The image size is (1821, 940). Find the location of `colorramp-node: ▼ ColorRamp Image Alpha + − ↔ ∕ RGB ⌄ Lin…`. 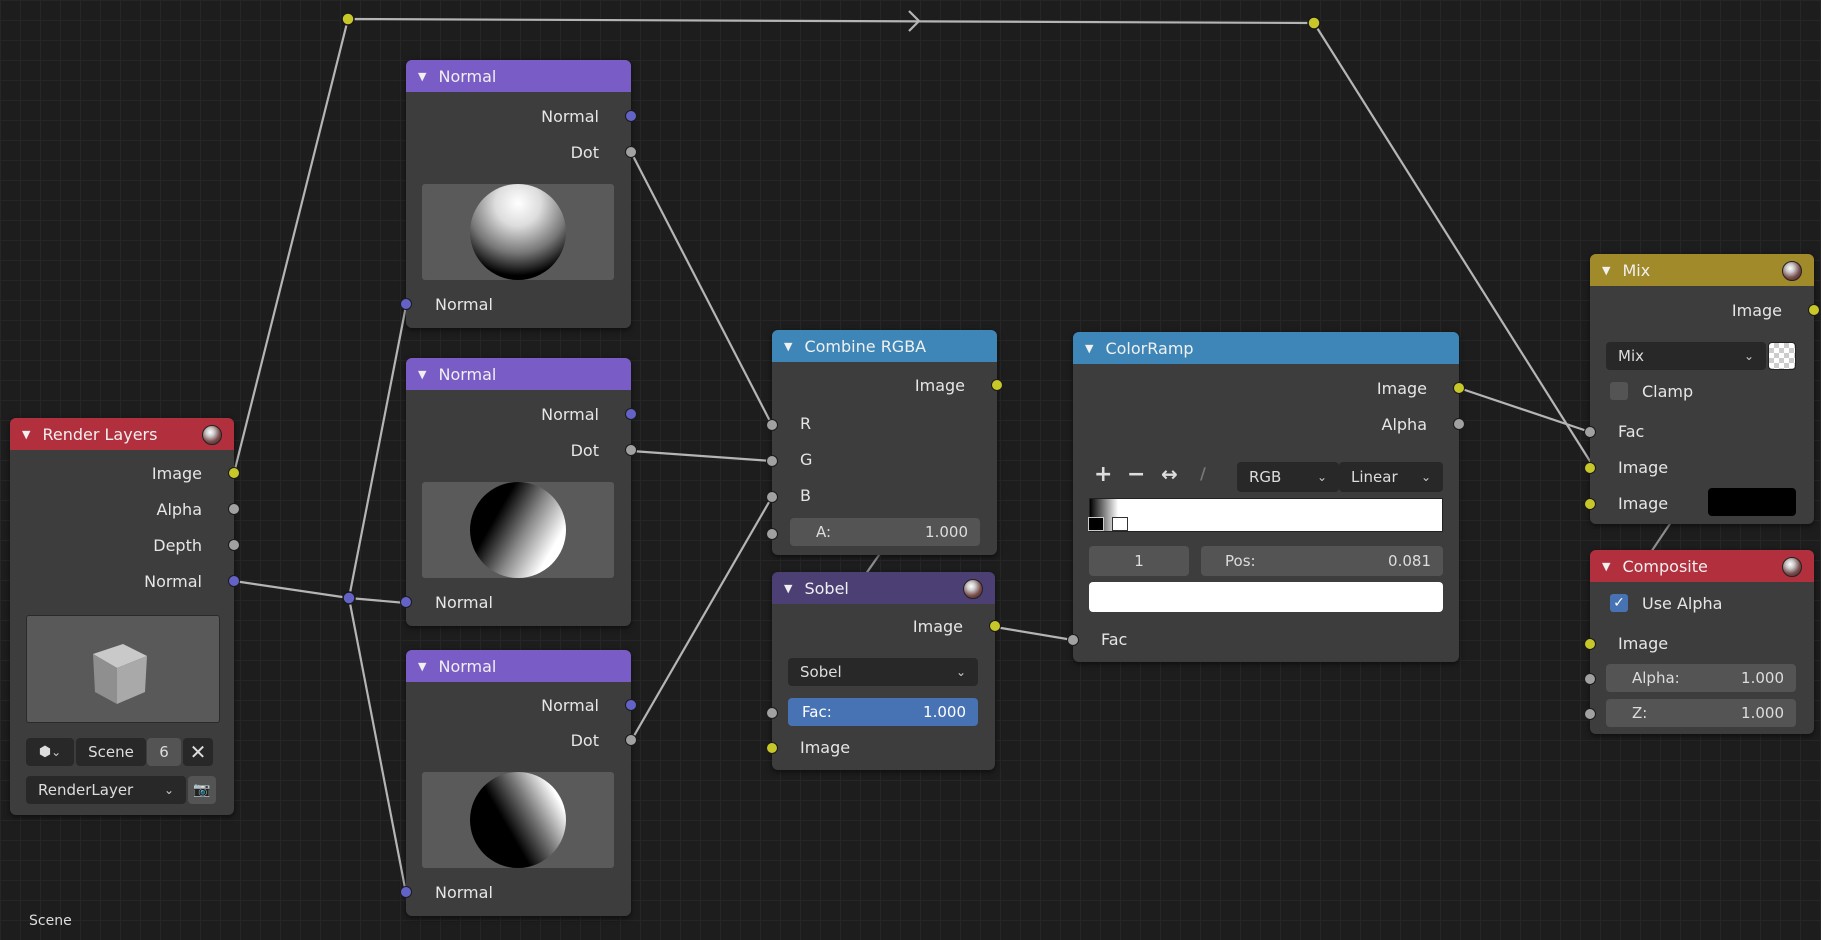

colorramp-node: ▼ ColorRamp Image Alpha + − ↔ ∕ RGB ⌄ Lin… is located at coordinates (1266, 497).